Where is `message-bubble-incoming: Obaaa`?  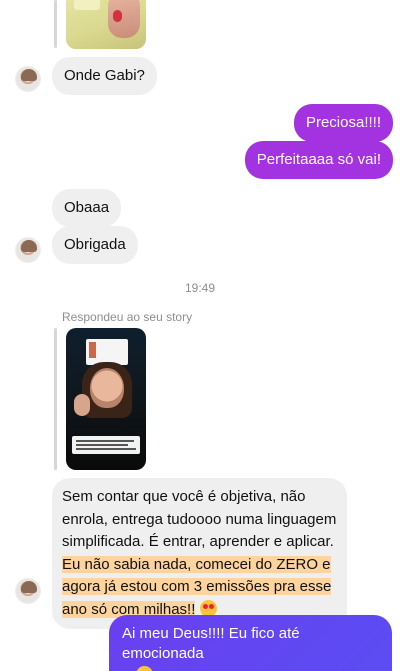 message-bubble-incoming: Obaaa is located at coordinates (87, 208).